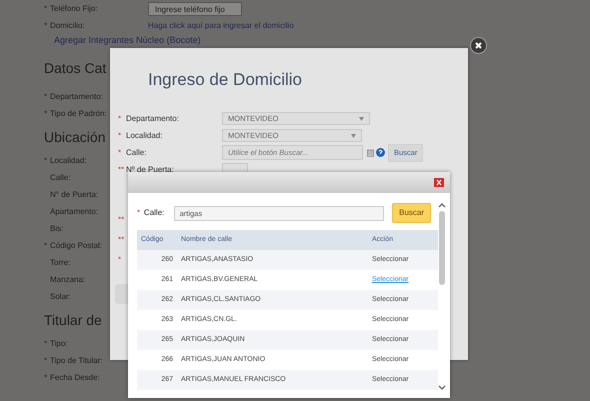  I want to click on field-label: Bis:, so click(57, 228).